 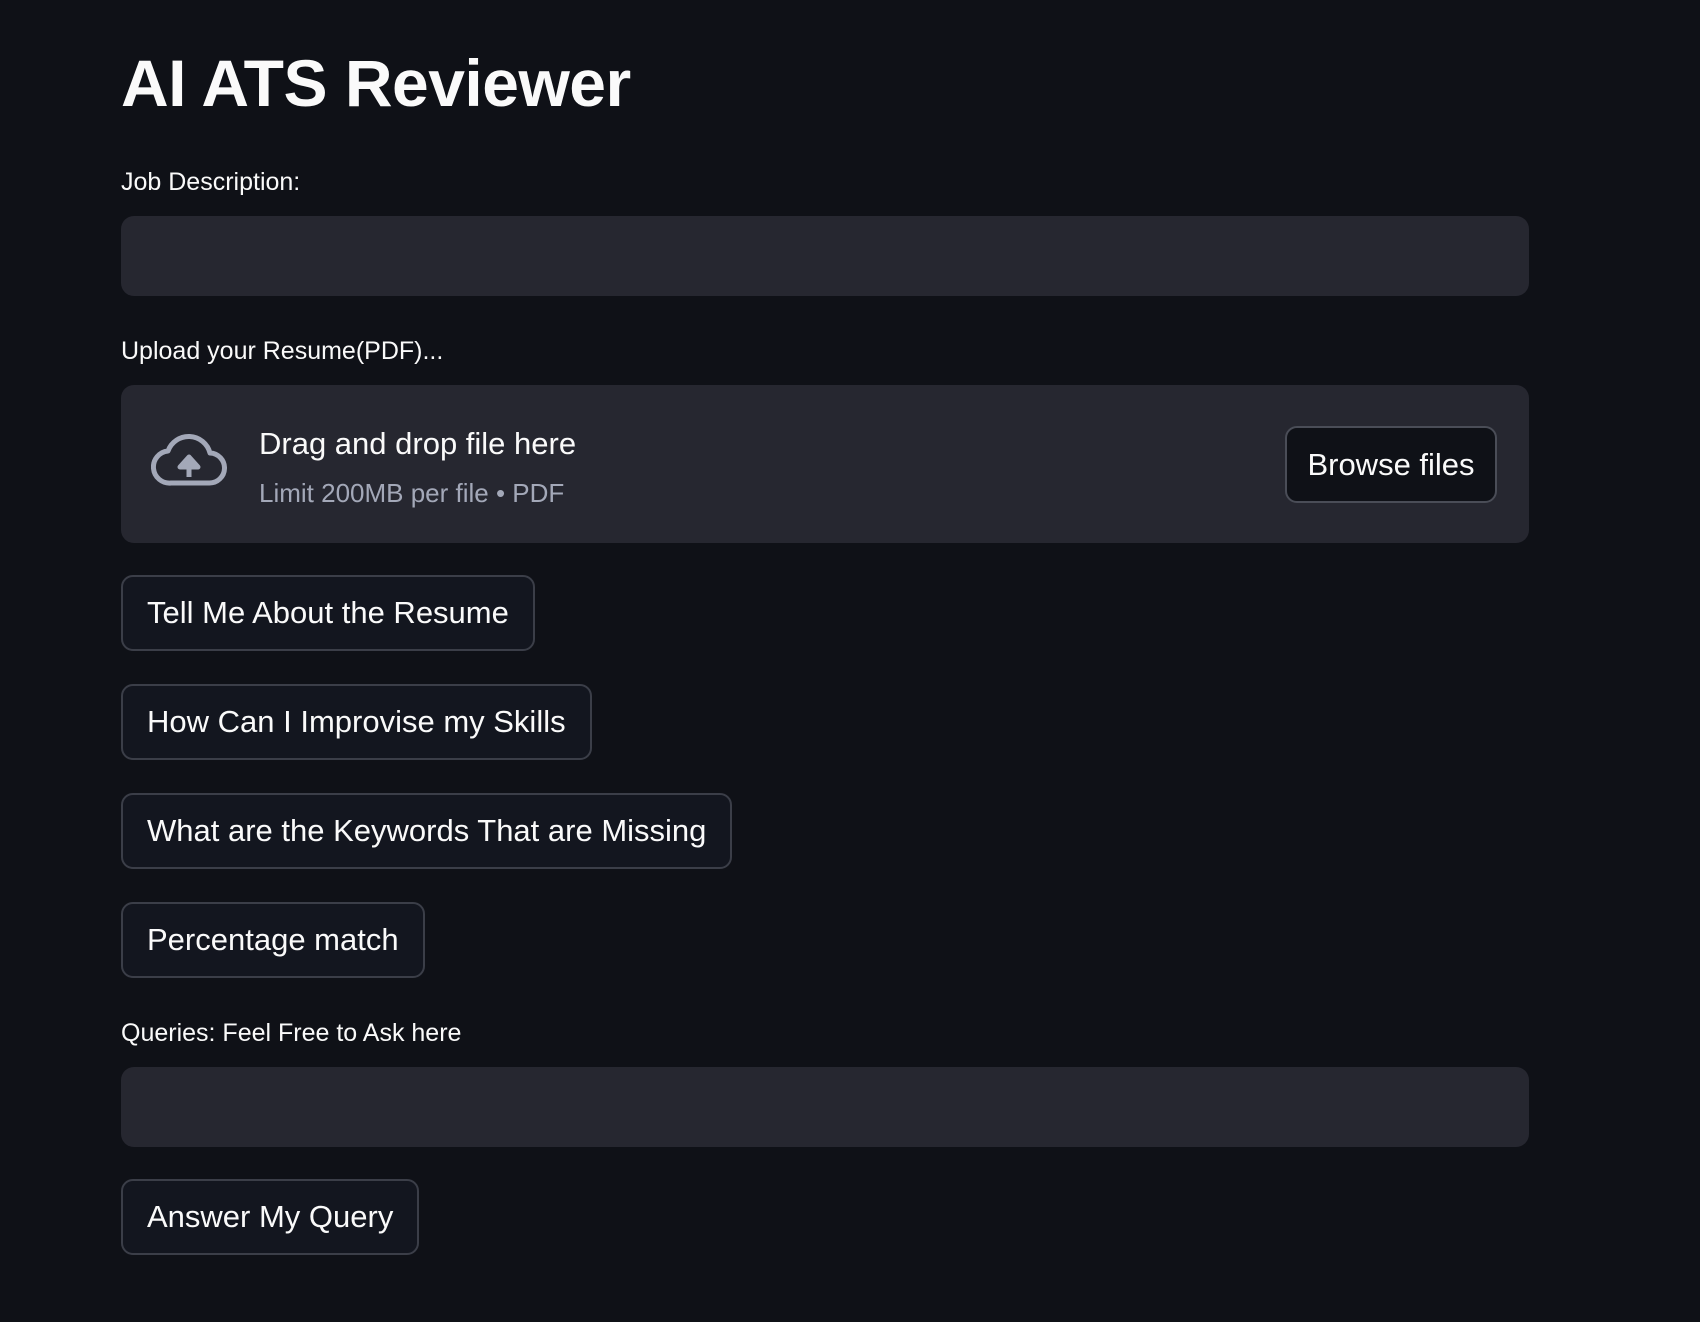 What do you see at coordinates (825, 1107) in the screenshot?
I see `query-input` at bounding box center [825, 1107].